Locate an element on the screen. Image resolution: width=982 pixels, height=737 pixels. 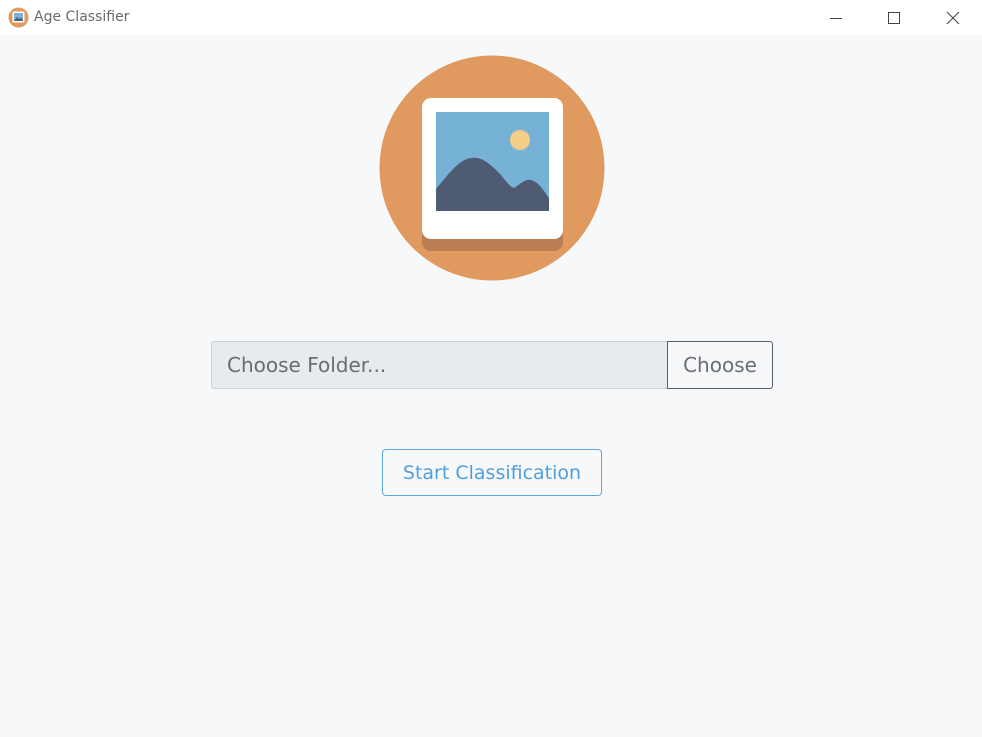
app-icon is located at coordinates (18, 17).